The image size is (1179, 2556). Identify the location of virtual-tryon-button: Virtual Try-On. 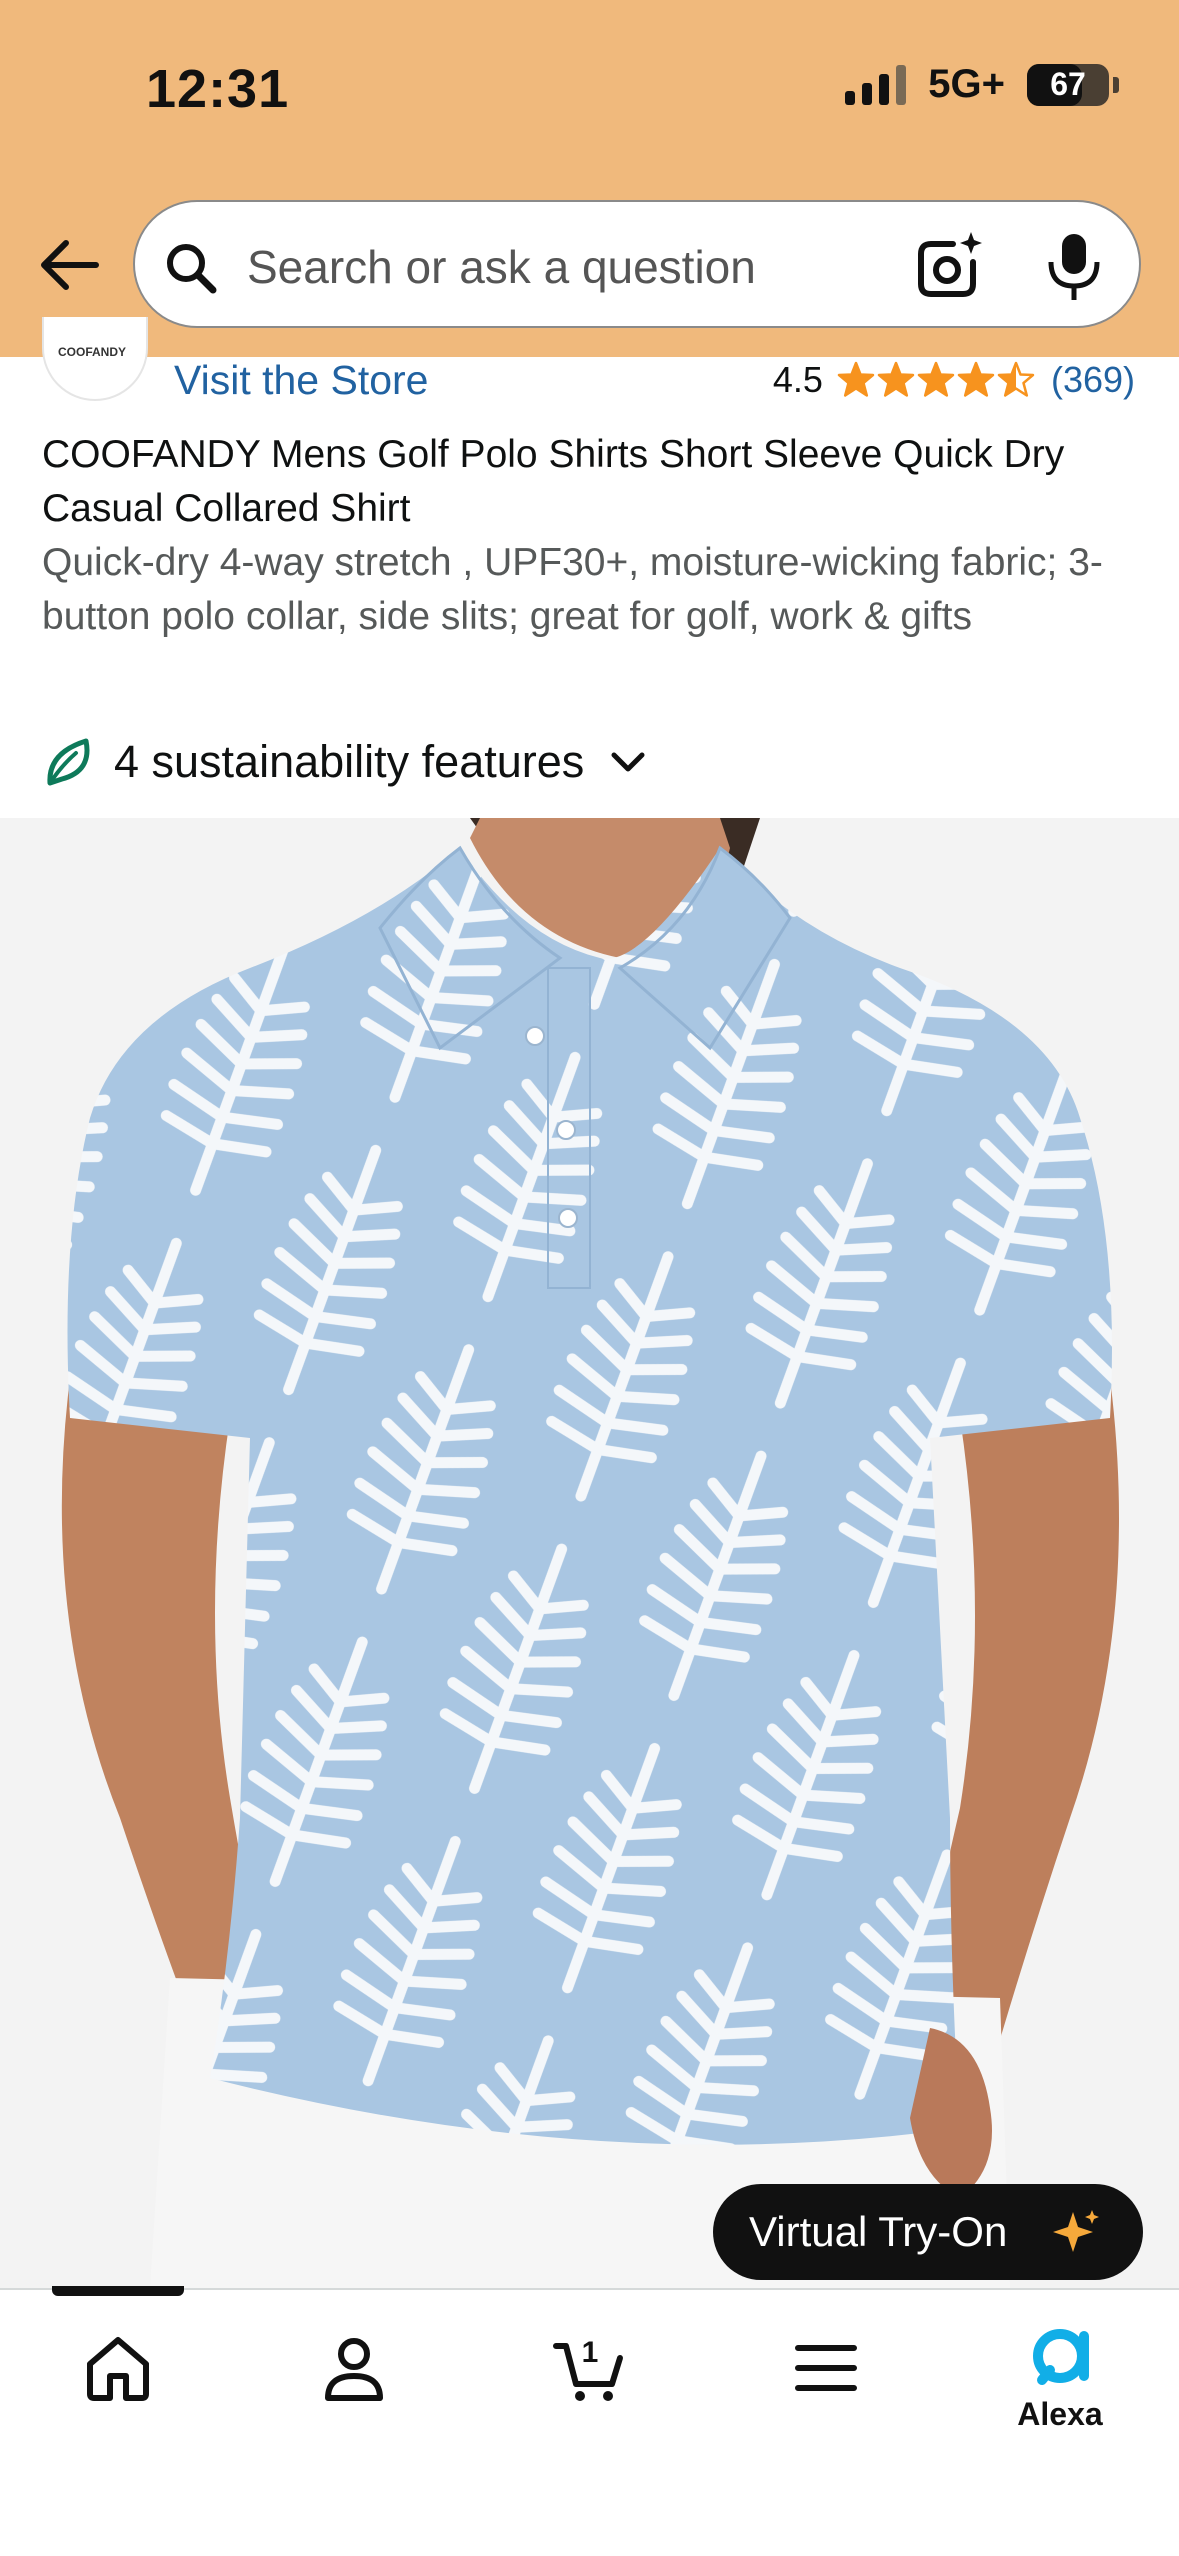
(928, 2232).